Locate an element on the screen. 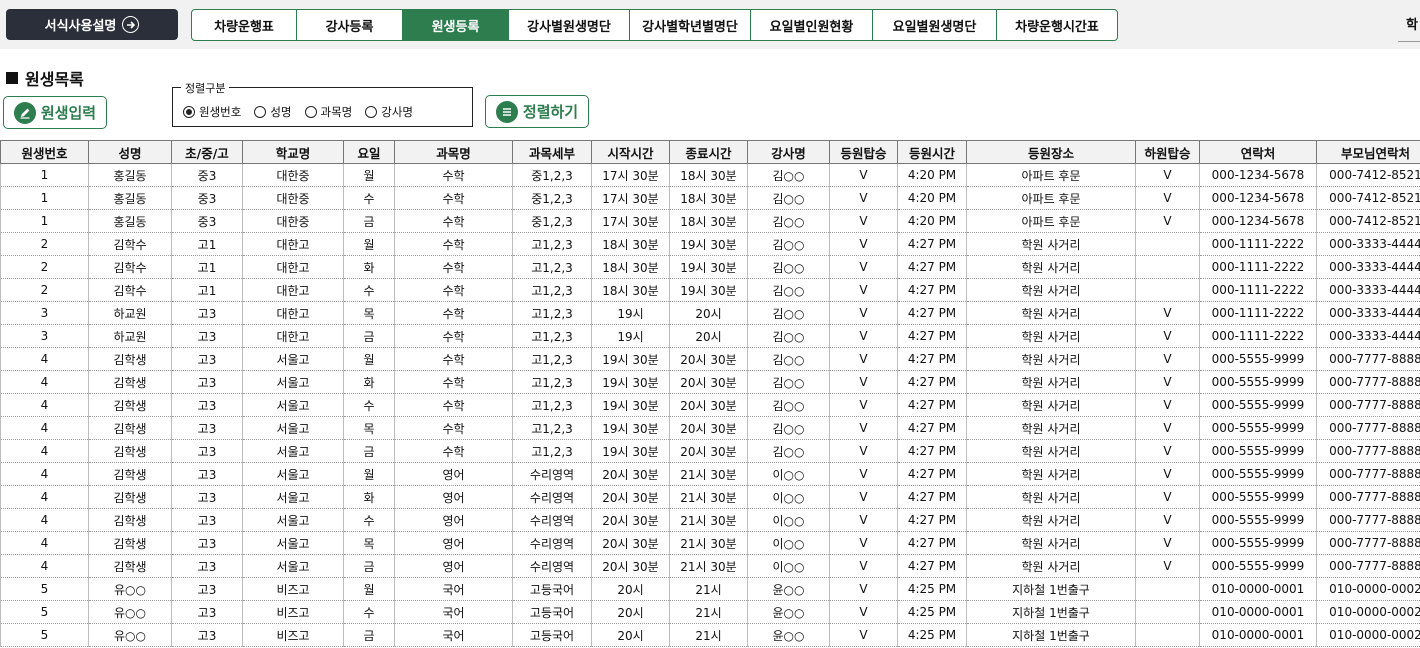  table-cell: 김학생 is located at coordinates (130, 359).